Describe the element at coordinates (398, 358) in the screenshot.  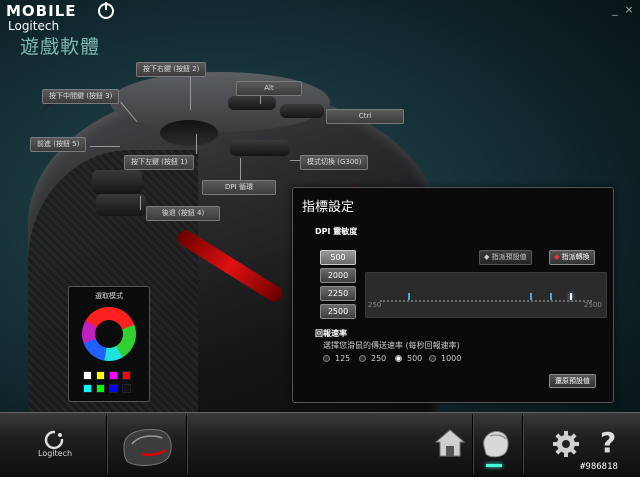
I see `report-rate-500-radio` at that location.